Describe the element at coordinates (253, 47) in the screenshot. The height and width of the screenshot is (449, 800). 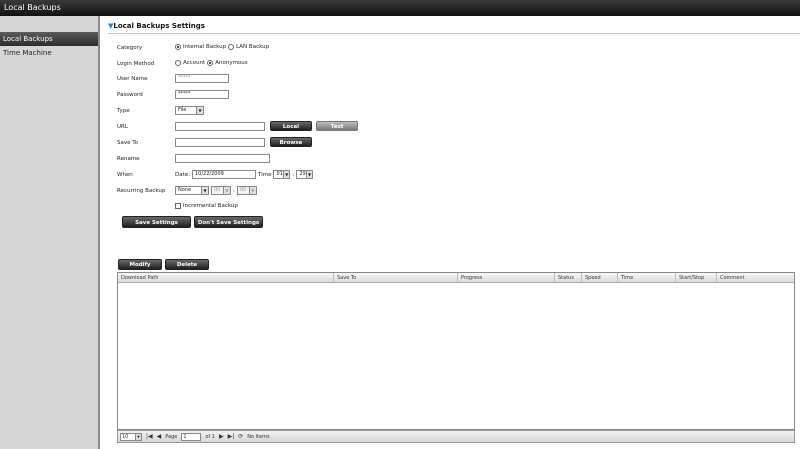
I see `category-lan-label: LAN Backup` at that location.